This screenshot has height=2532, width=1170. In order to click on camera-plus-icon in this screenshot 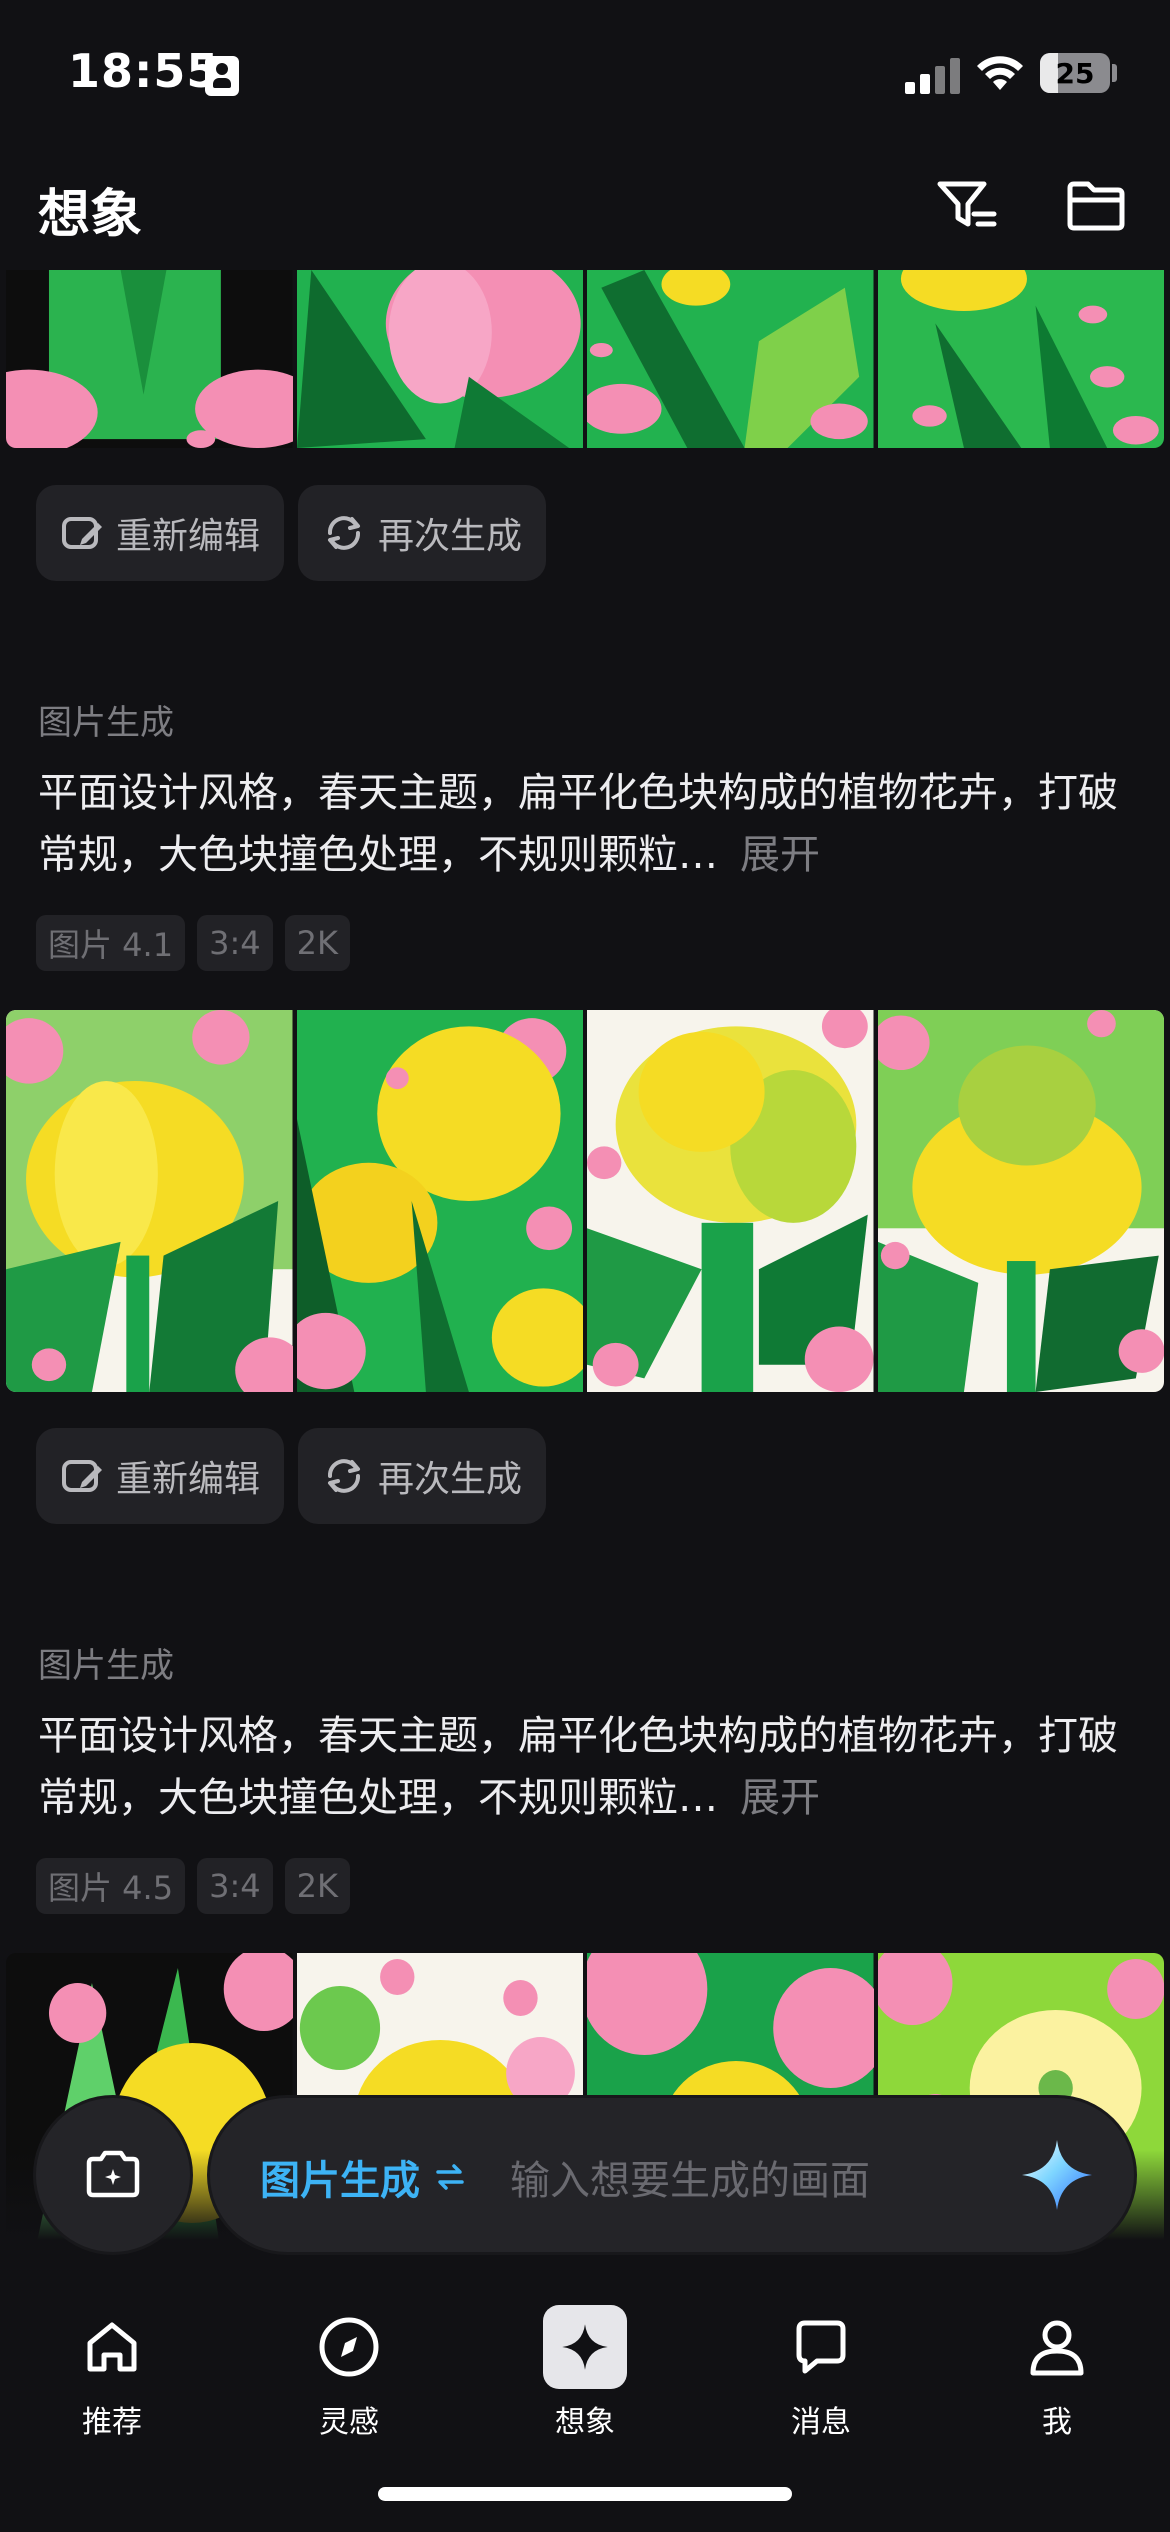, I will do `click(113, 2174)`.